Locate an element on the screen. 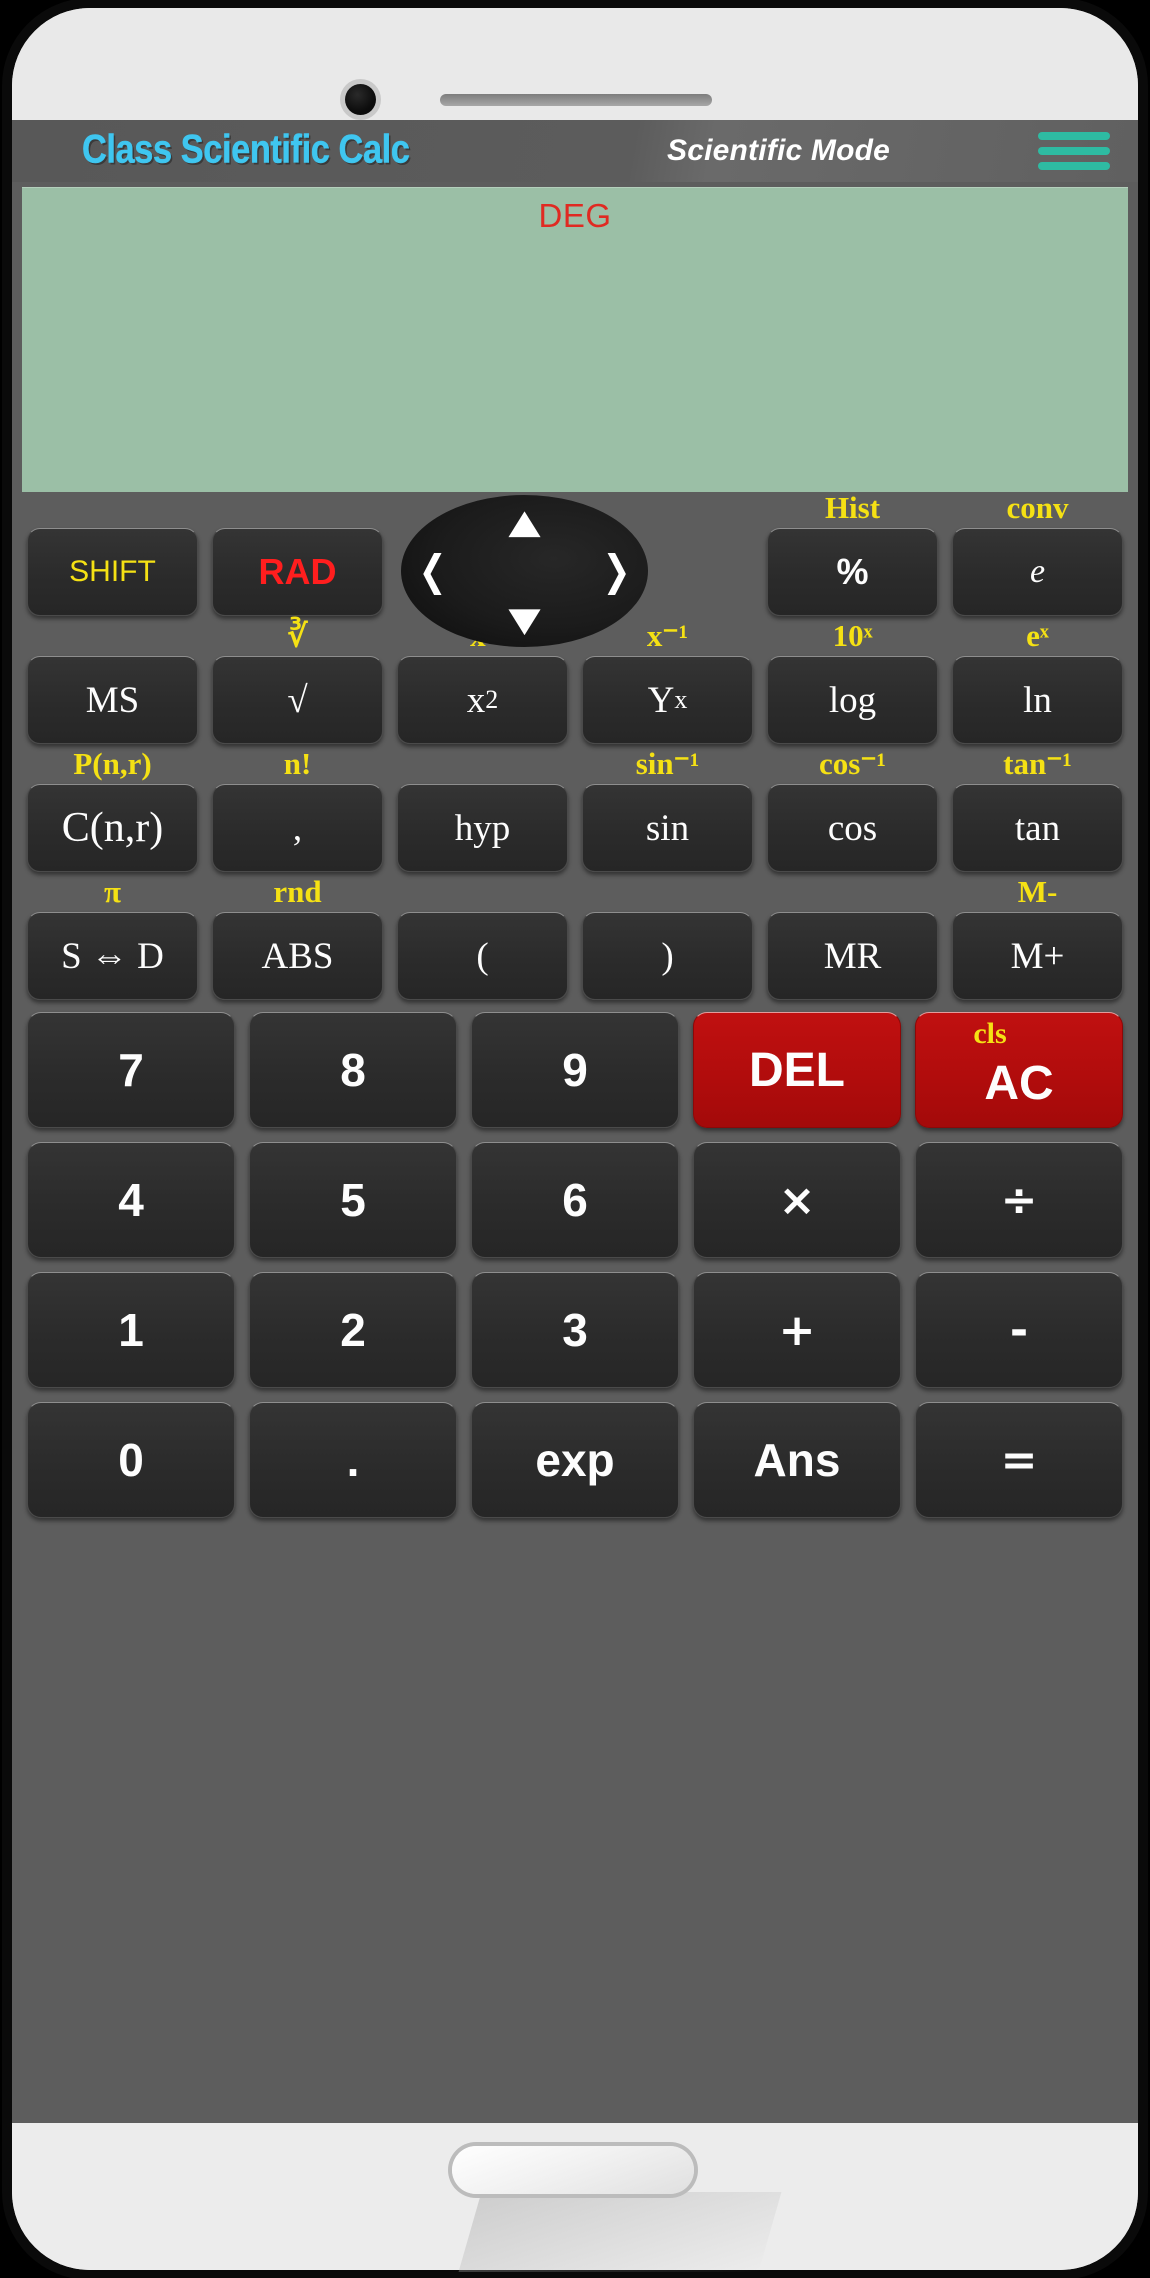 The height and width of the screenshot is (2278, 1150). key-rad: RAD is located at coordinates (297, 572).